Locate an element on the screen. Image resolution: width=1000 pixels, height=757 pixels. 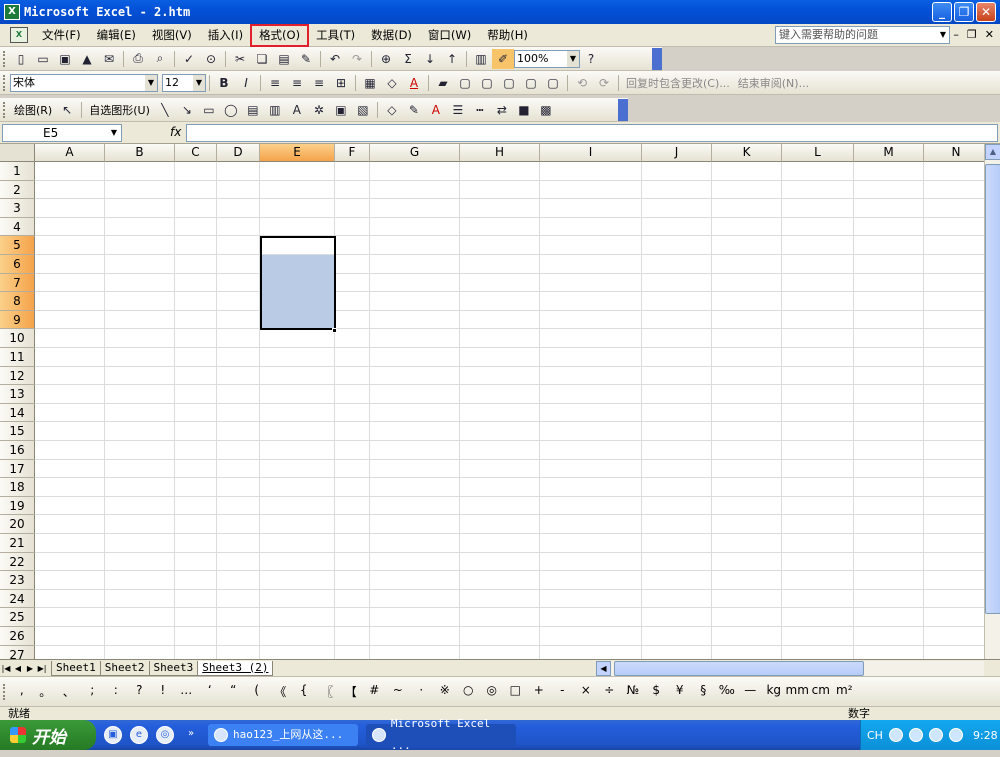
3d-icon: ▩ is located at coordinates (546, 110).